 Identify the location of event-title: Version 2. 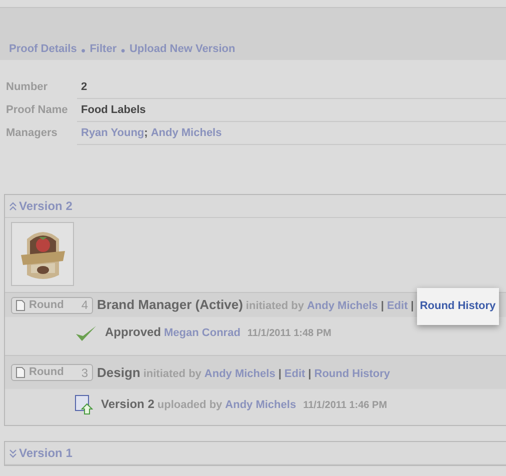
(127, 404).